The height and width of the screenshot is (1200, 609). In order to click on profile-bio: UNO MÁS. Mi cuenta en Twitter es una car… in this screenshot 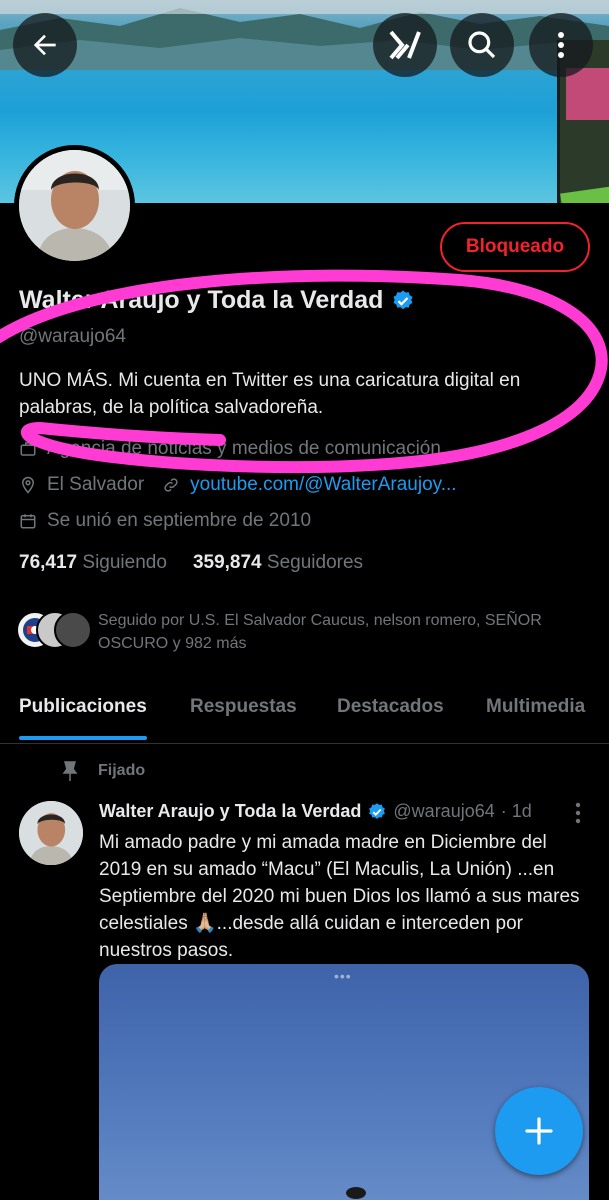, I will do `click(270, 394)`.